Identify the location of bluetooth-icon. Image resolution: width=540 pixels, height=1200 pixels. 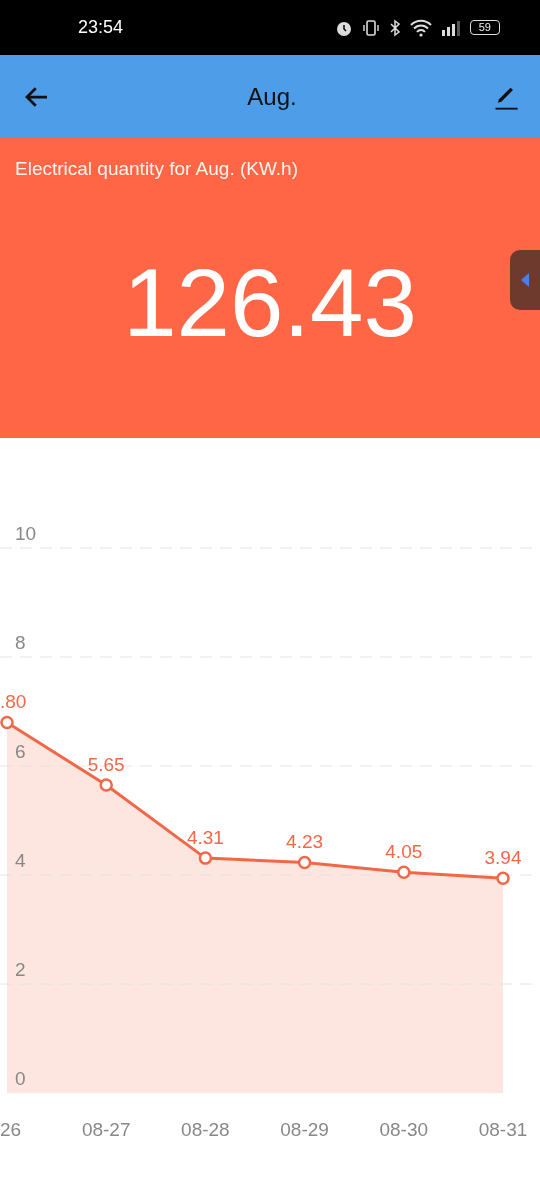
(394, 27).